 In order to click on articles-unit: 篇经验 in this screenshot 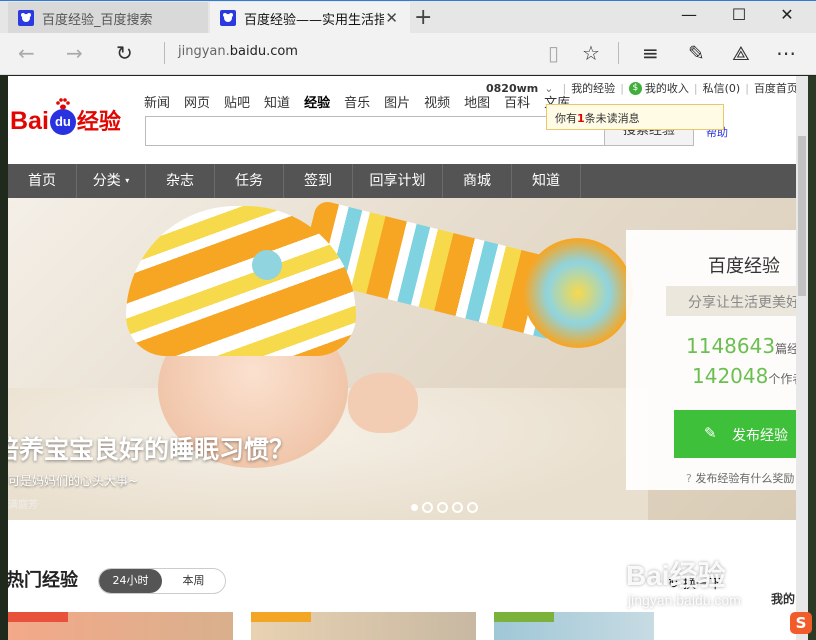, I will do `click(785, 349)`.